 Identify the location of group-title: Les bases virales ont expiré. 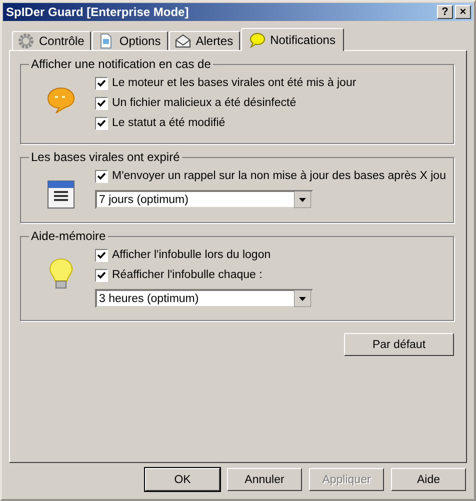
(105, 157).